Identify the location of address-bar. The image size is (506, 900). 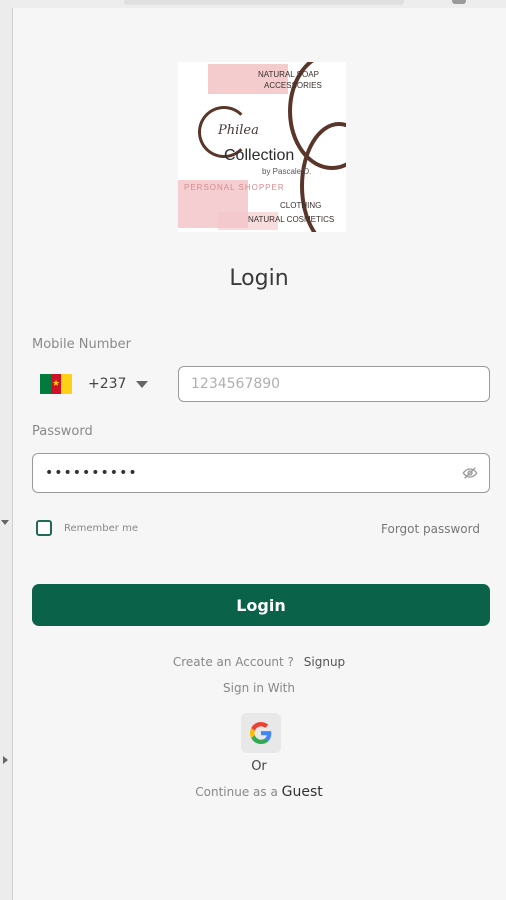
(264, 2).